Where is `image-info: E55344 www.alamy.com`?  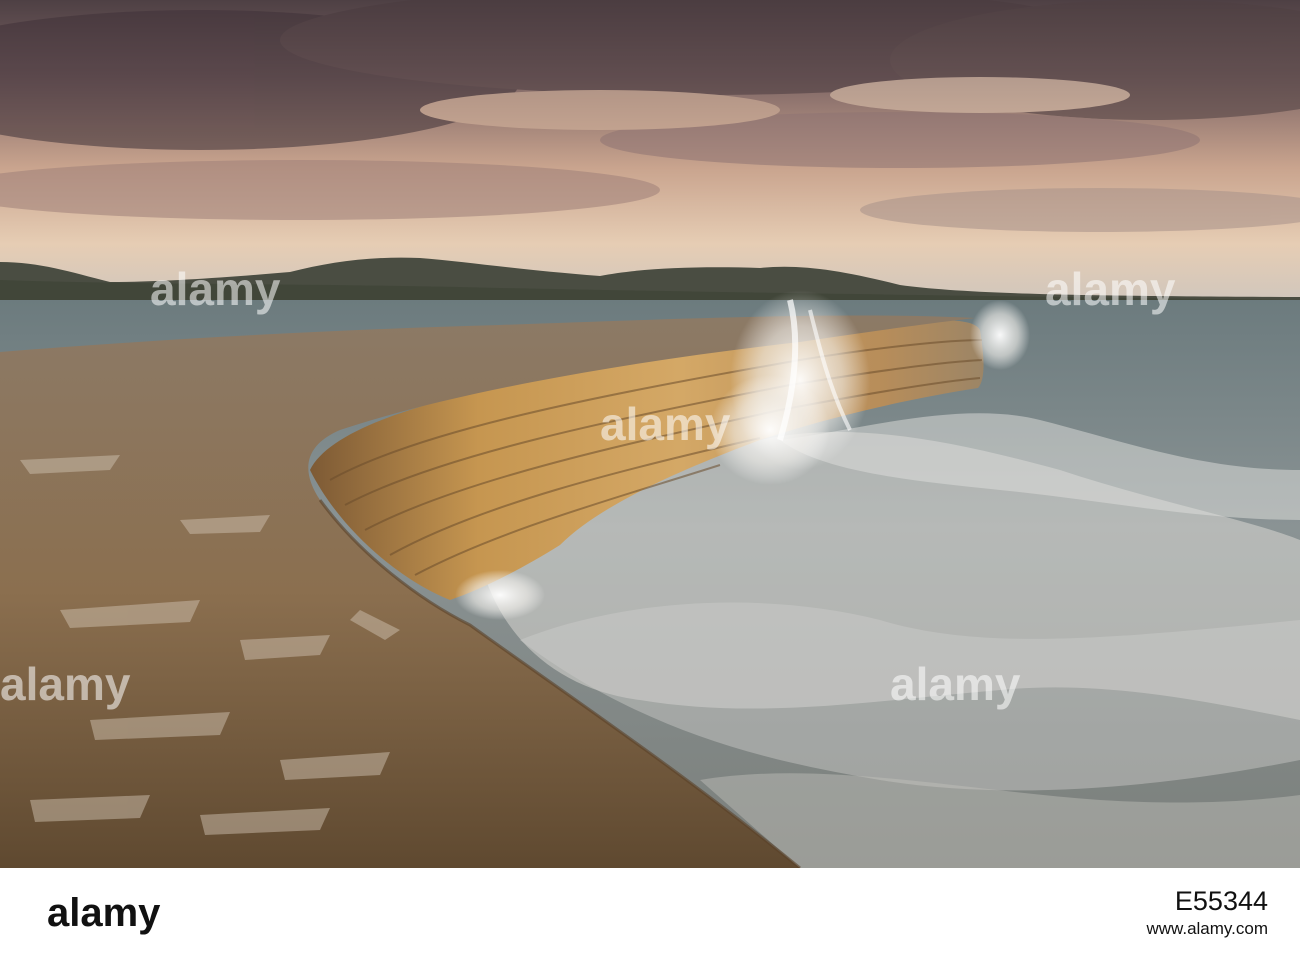
image-info: E55344 www.alamy.com is located at coordinates (1207, 912).